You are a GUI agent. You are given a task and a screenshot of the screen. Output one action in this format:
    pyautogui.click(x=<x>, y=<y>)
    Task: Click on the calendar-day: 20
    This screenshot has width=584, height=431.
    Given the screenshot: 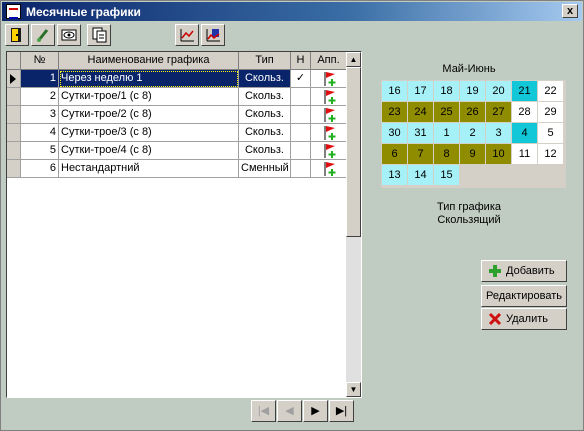 What is the action you would take?
    pyautogui.click(x=499, y=91)
    